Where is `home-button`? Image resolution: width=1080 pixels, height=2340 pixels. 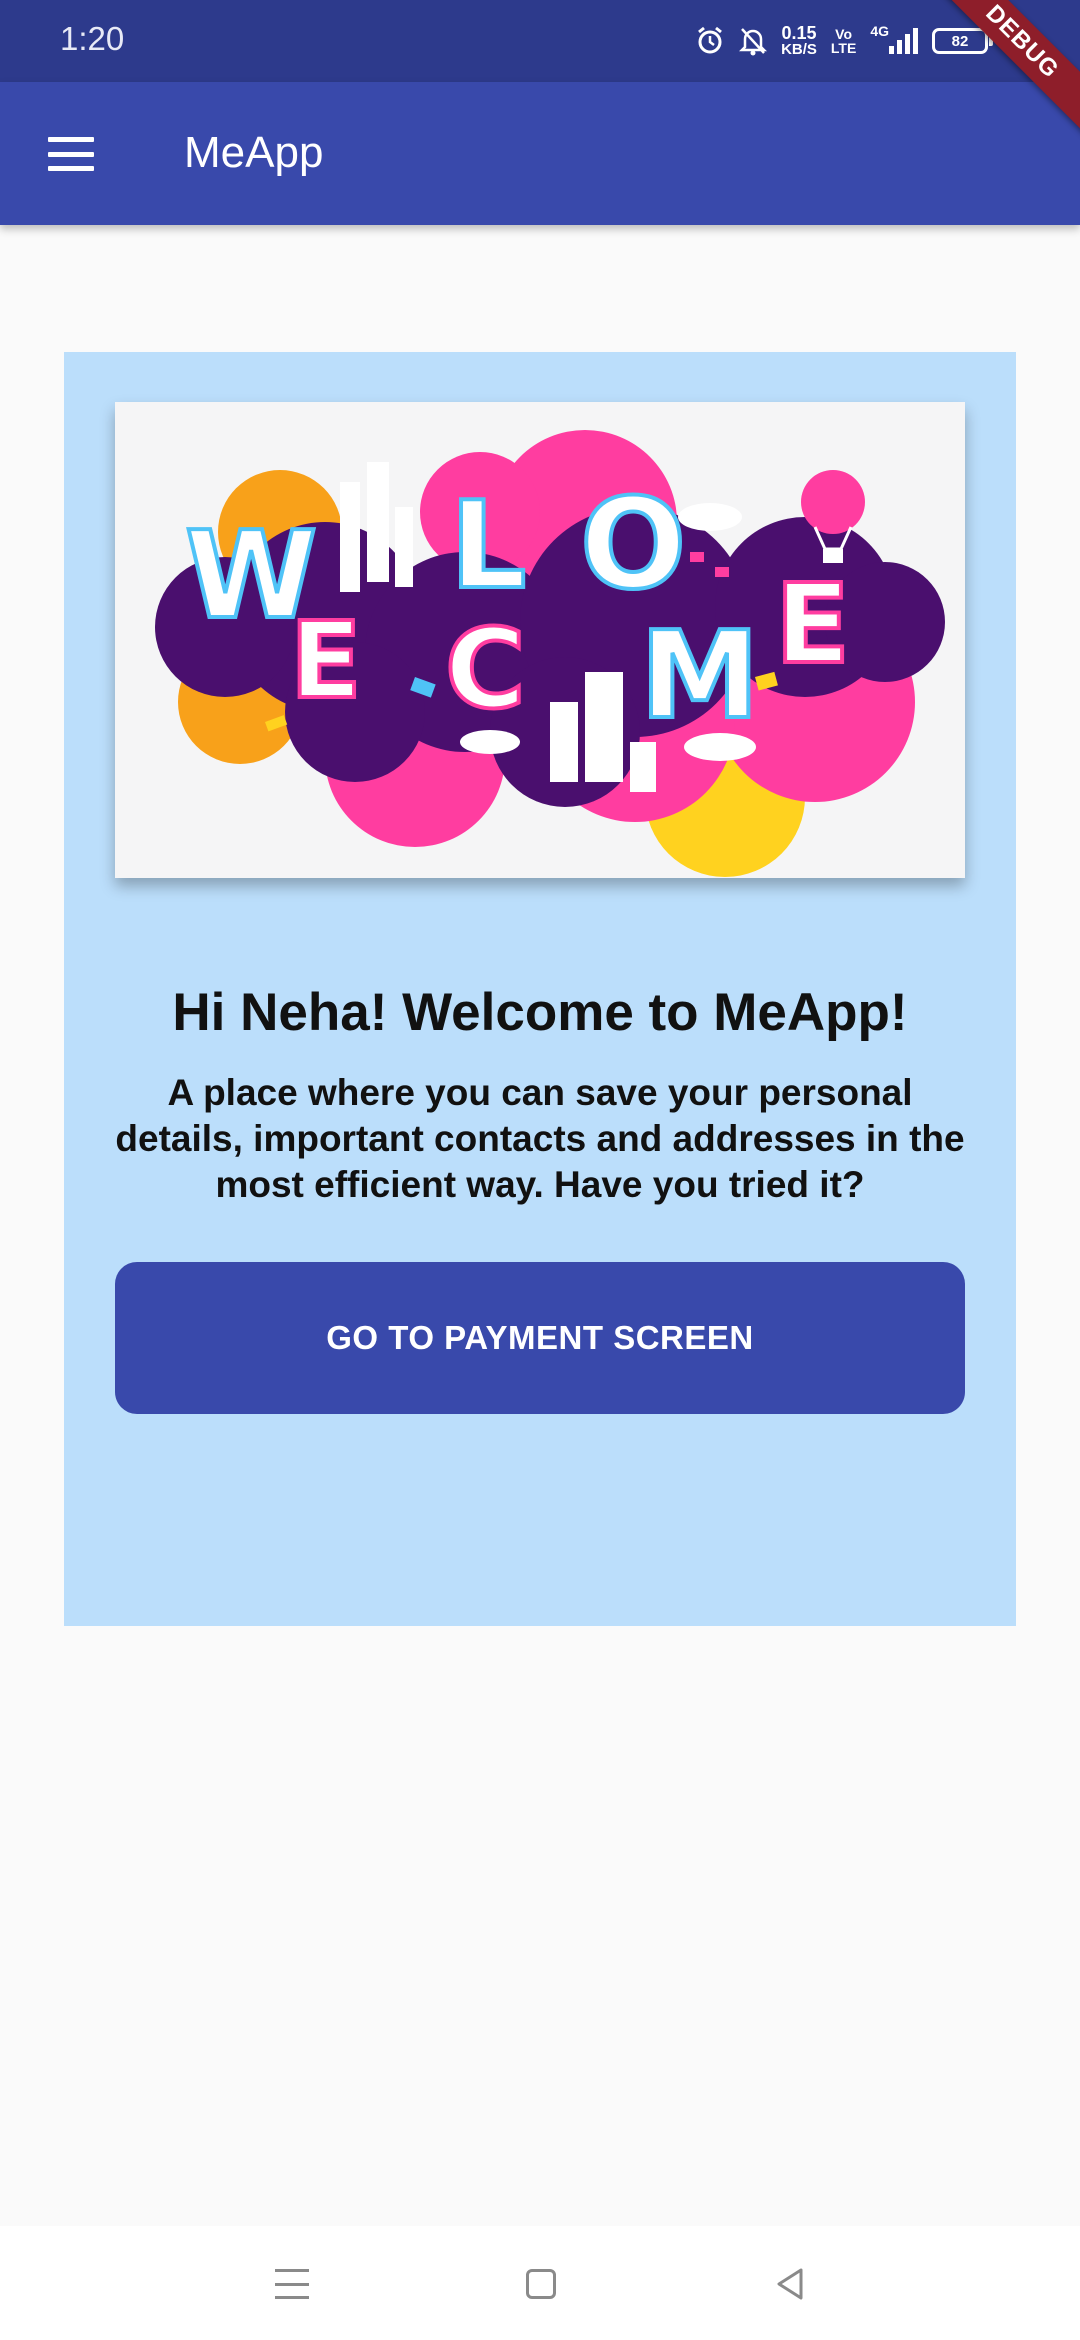
home-button is located at coordinates (541, 2284).